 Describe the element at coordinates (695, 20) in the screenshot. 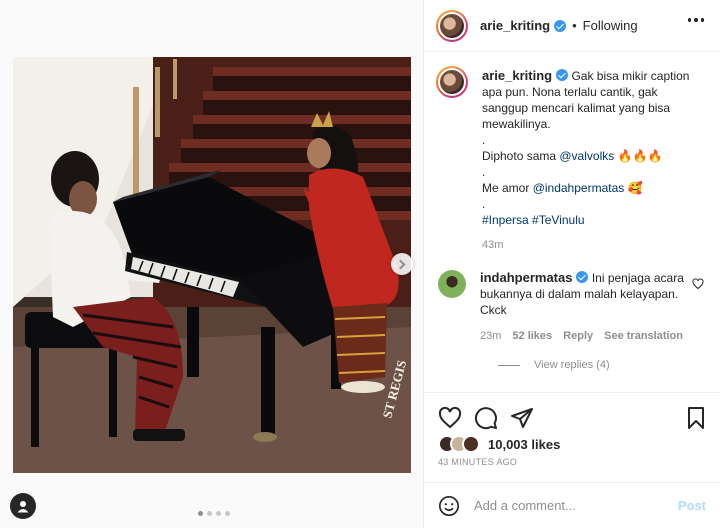

I see `more-options-button` at that location.